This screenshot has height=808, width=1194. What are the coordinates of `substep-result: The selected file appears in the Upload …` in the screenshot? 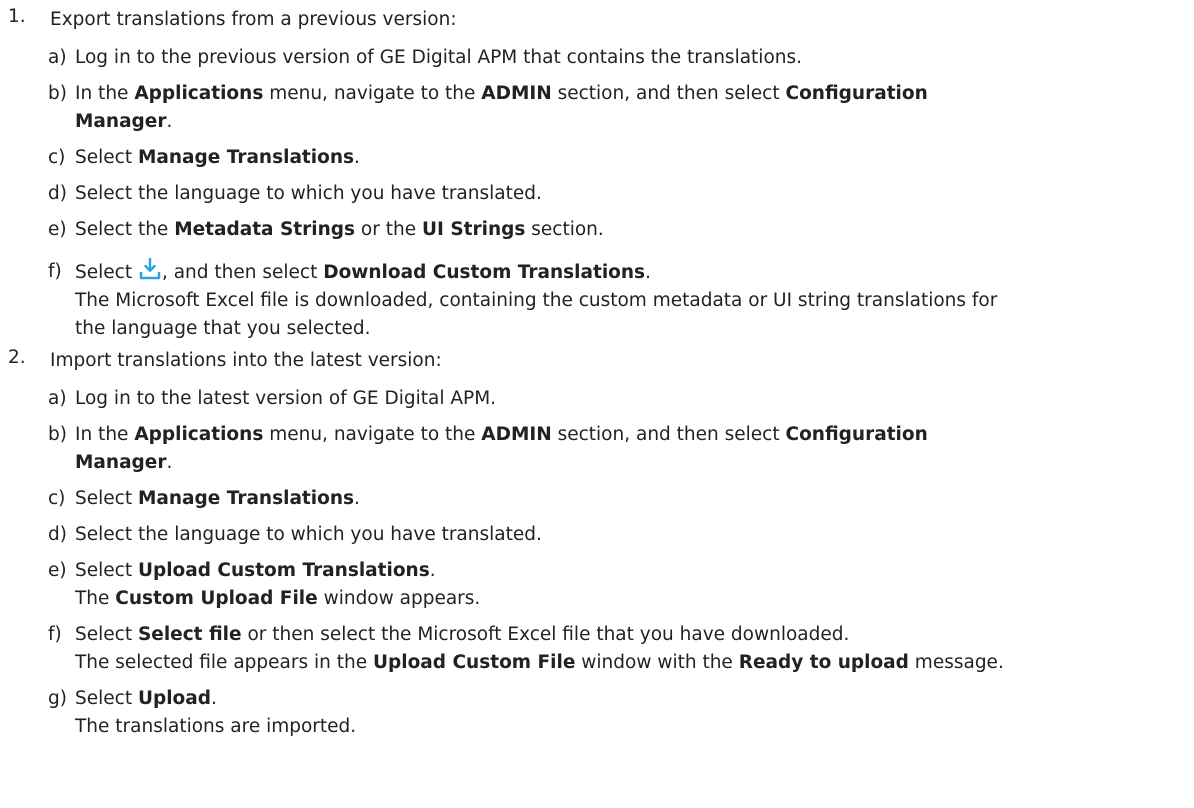 It's located at (539, 662).